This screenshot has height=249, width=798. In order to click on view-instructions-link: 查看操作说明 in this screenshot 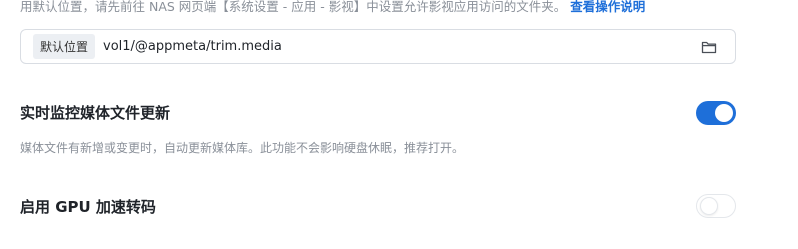, I will do `click(607, 7)`.